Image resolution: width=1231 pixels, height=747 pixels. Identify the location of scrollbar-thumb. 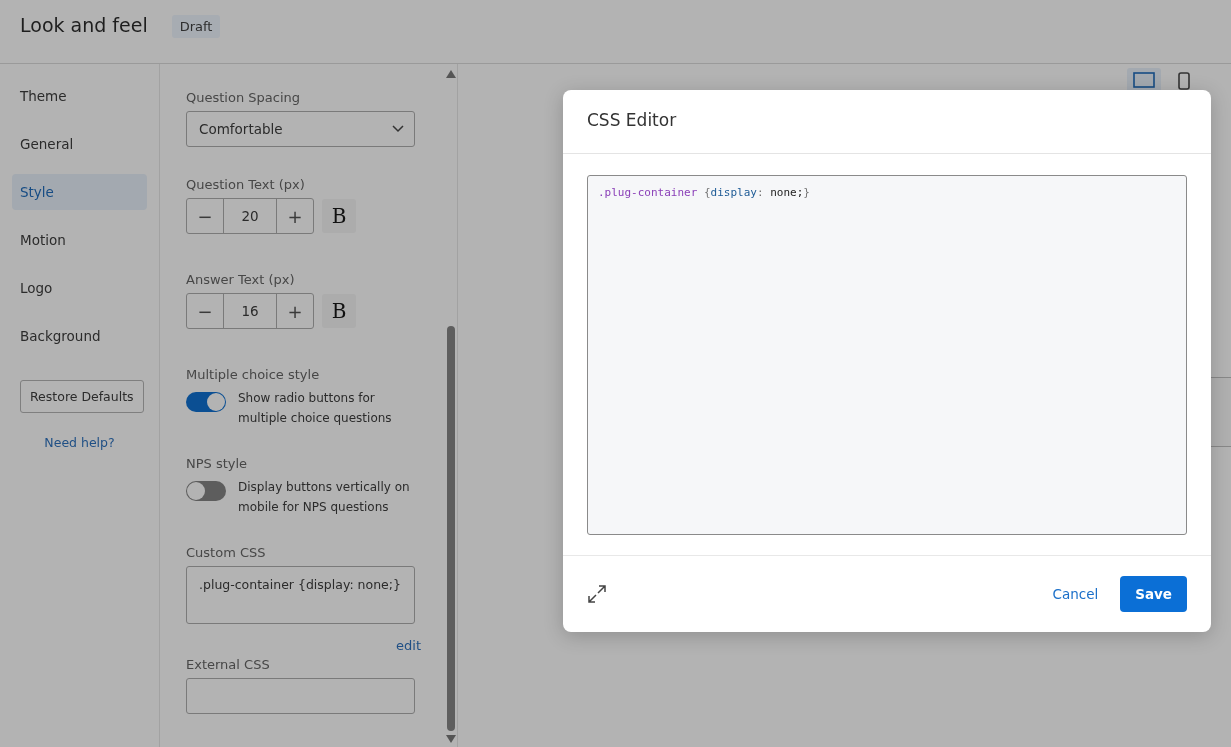
(451, 528).